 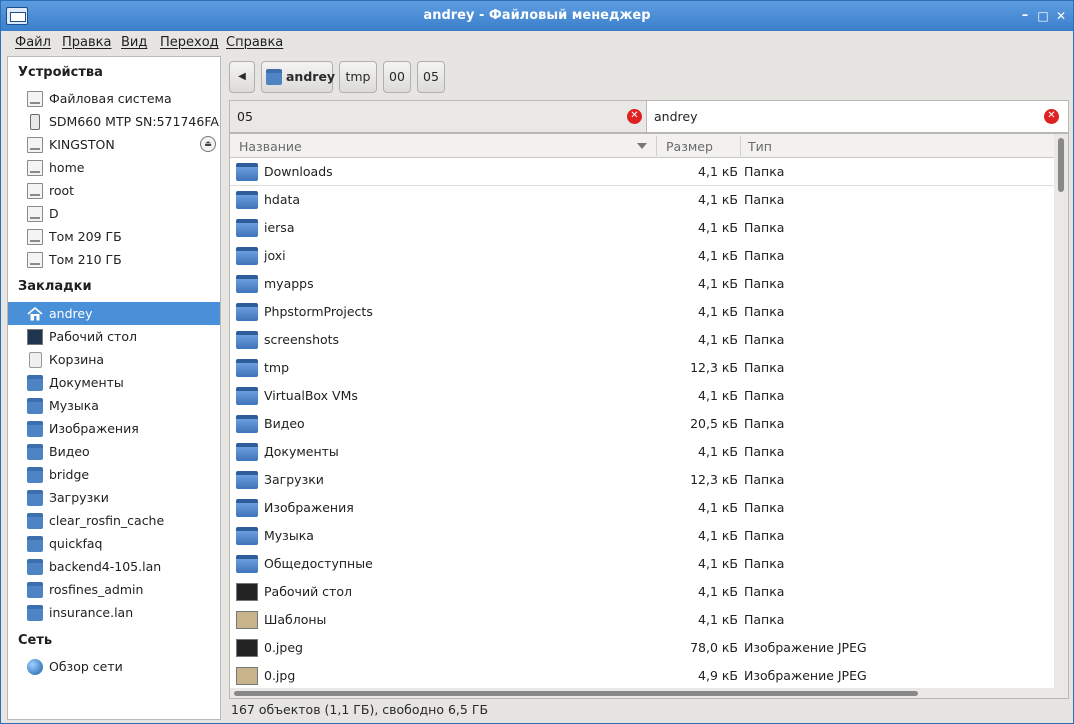 I want to click on file-row: Изображения 4,1 кБ Папка, so click(x=642, y=508).